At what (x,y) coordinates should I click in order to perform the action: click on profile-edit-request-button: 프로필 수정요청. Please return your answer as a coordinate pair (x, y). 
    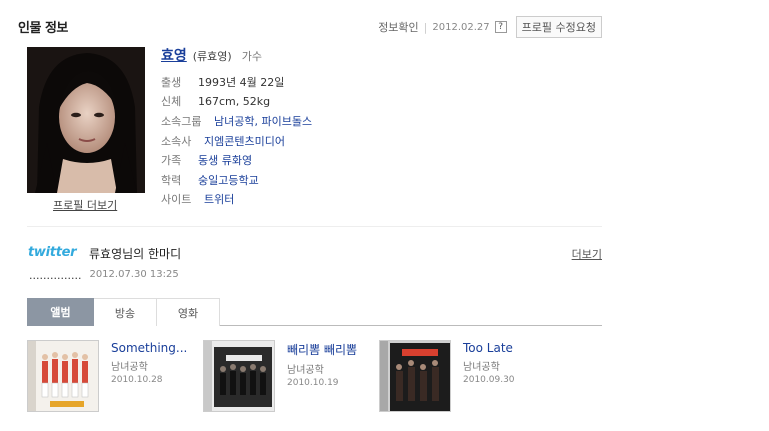
    Looking at the image, I should click on (558, 27).